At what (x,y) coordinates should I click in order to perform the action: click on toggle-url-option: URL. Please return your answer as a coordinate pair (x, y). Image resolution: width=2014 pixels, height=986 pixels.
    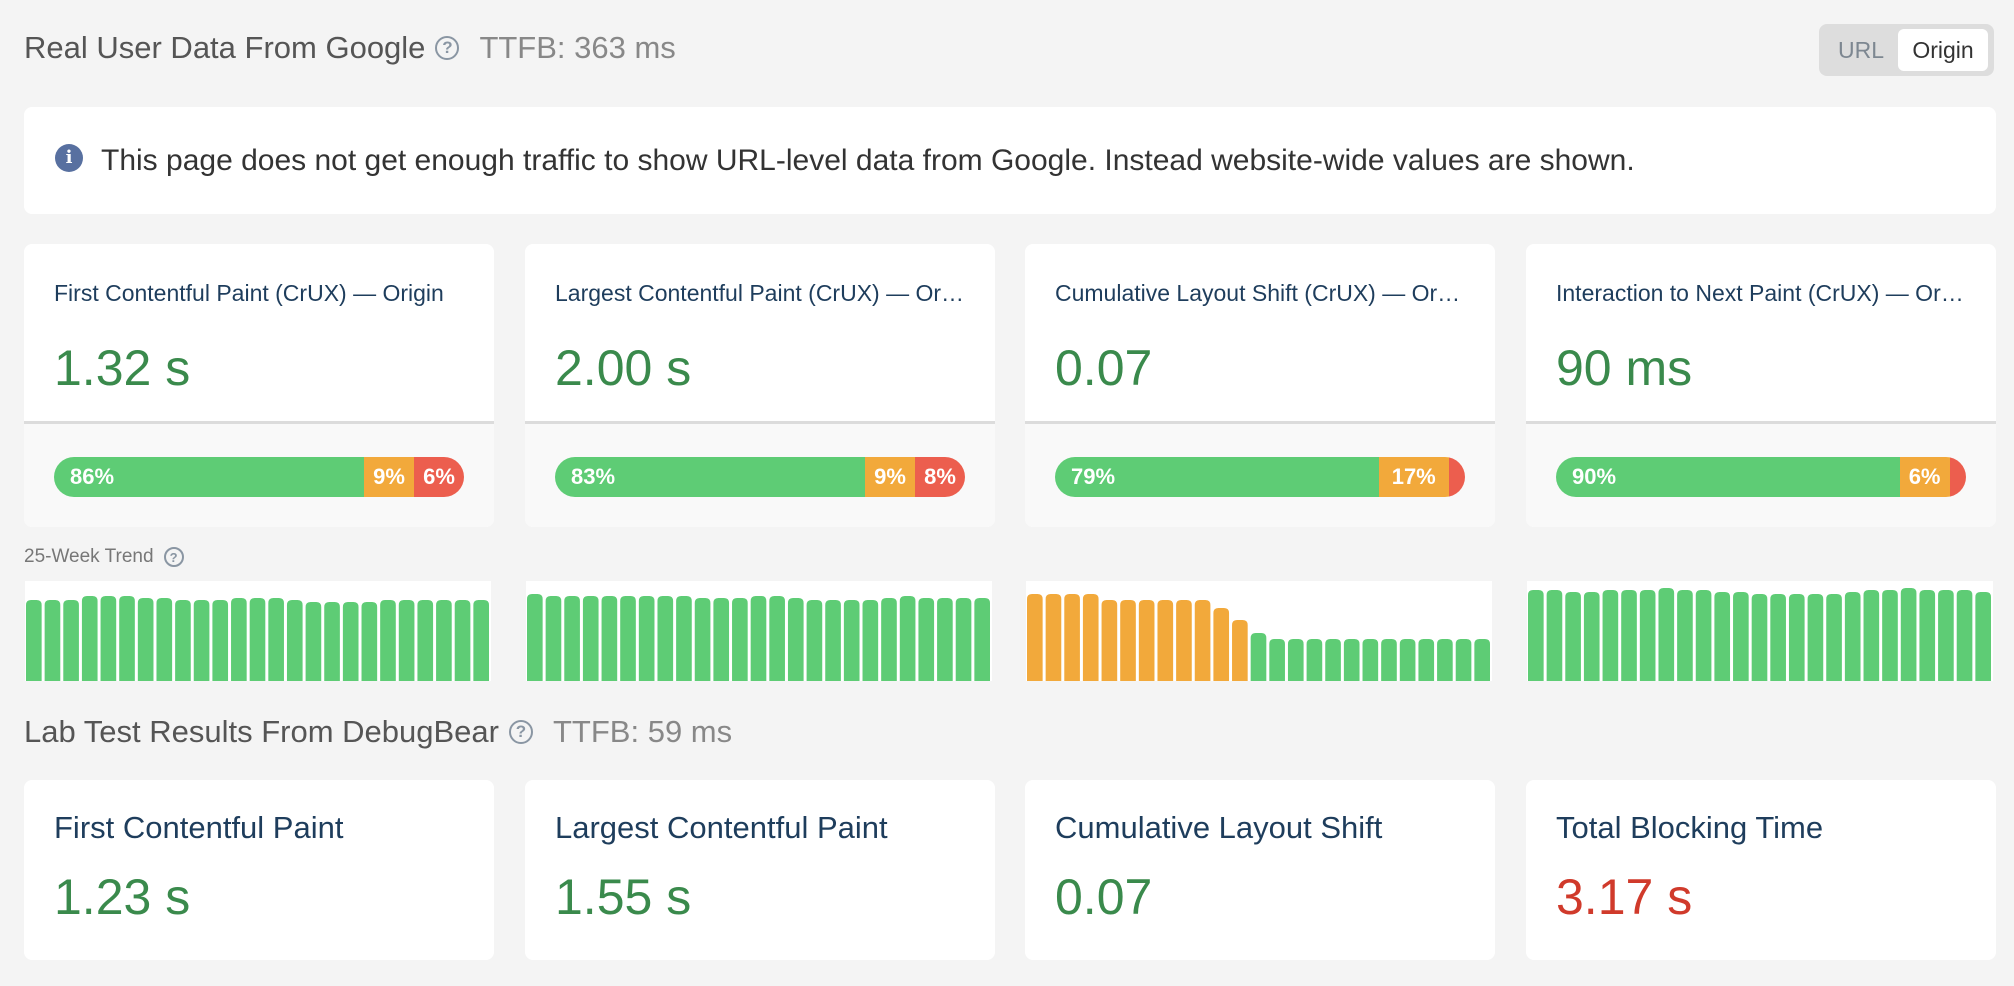
    Looking at the image, I should click on (1861, 50).